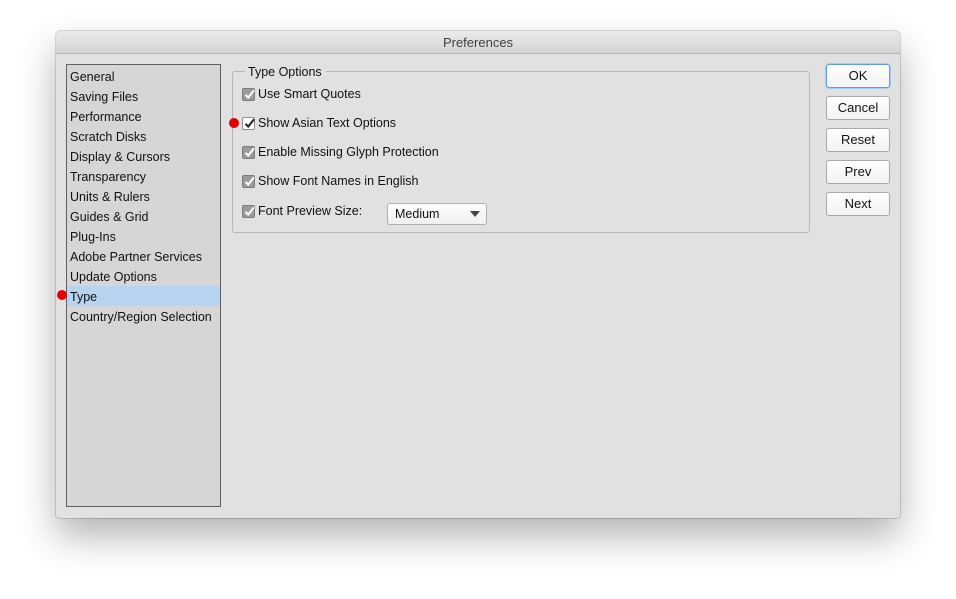 The image size is (956, 599). I want to click on enable-missing-glyph-protection-label: Enable Missing Glyph Protection, so click(348, 152).